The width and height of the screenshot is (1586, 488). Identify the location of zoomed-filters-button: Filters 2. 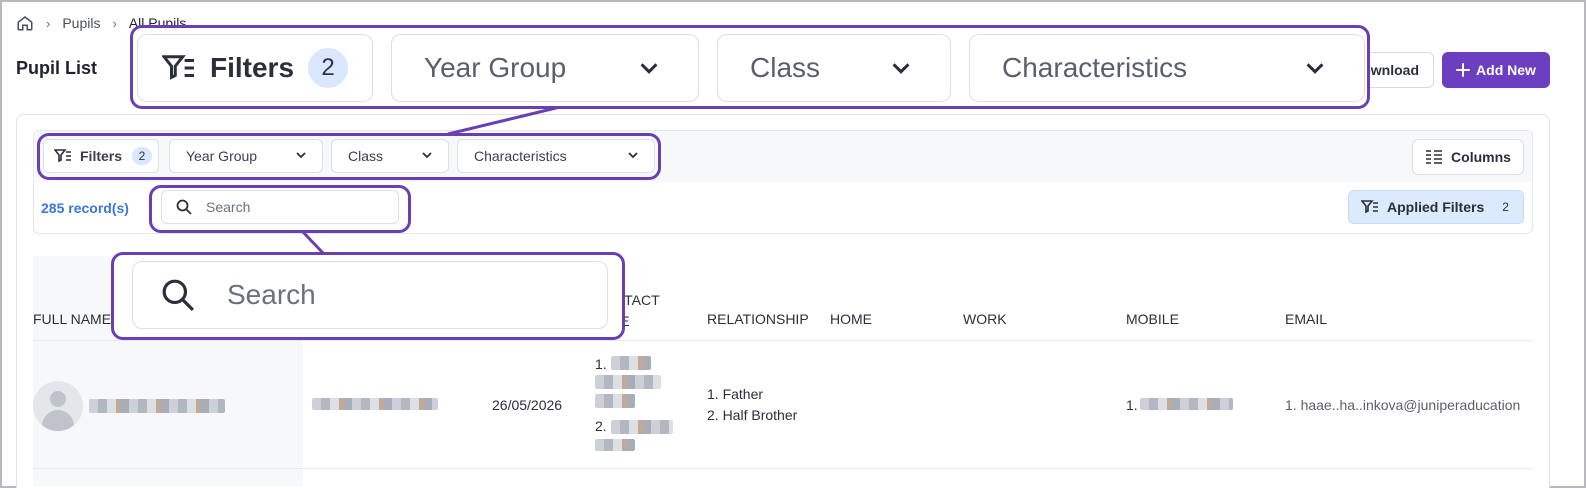
(255, 68).